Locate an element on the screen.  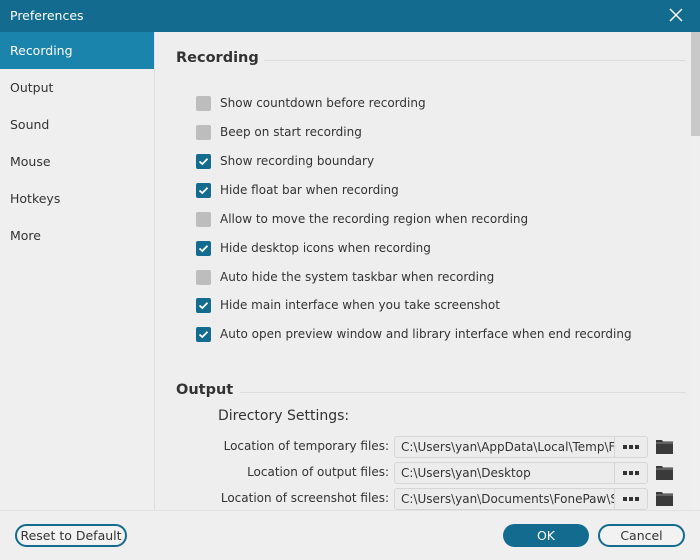
sidebar-item-hotkeys: Hotkeys is located at coordinates (77, 198).